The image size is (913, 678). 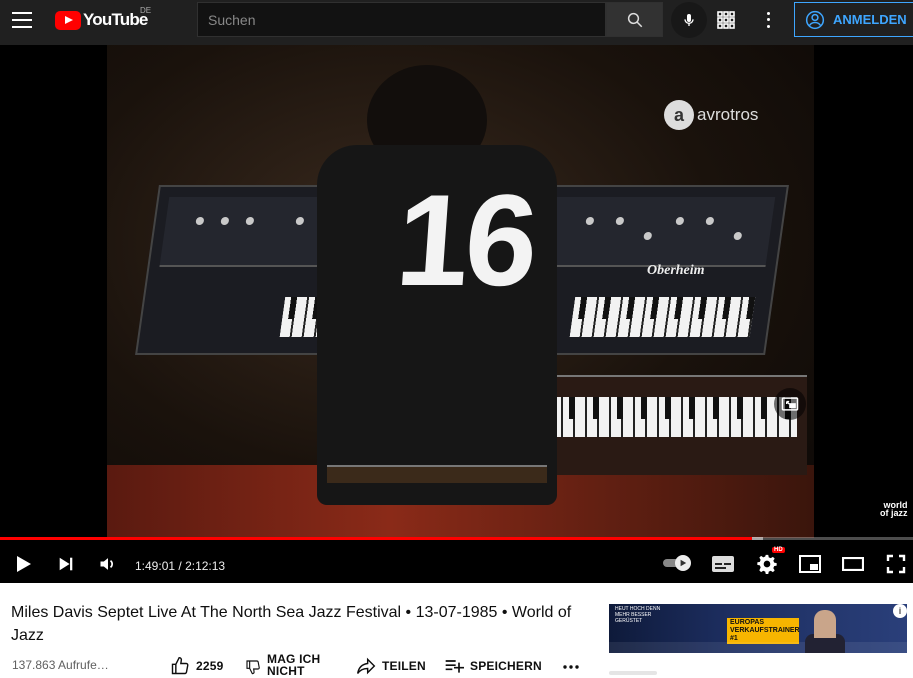 I want to click on miniplayer-button, so click(x=810, y=564).